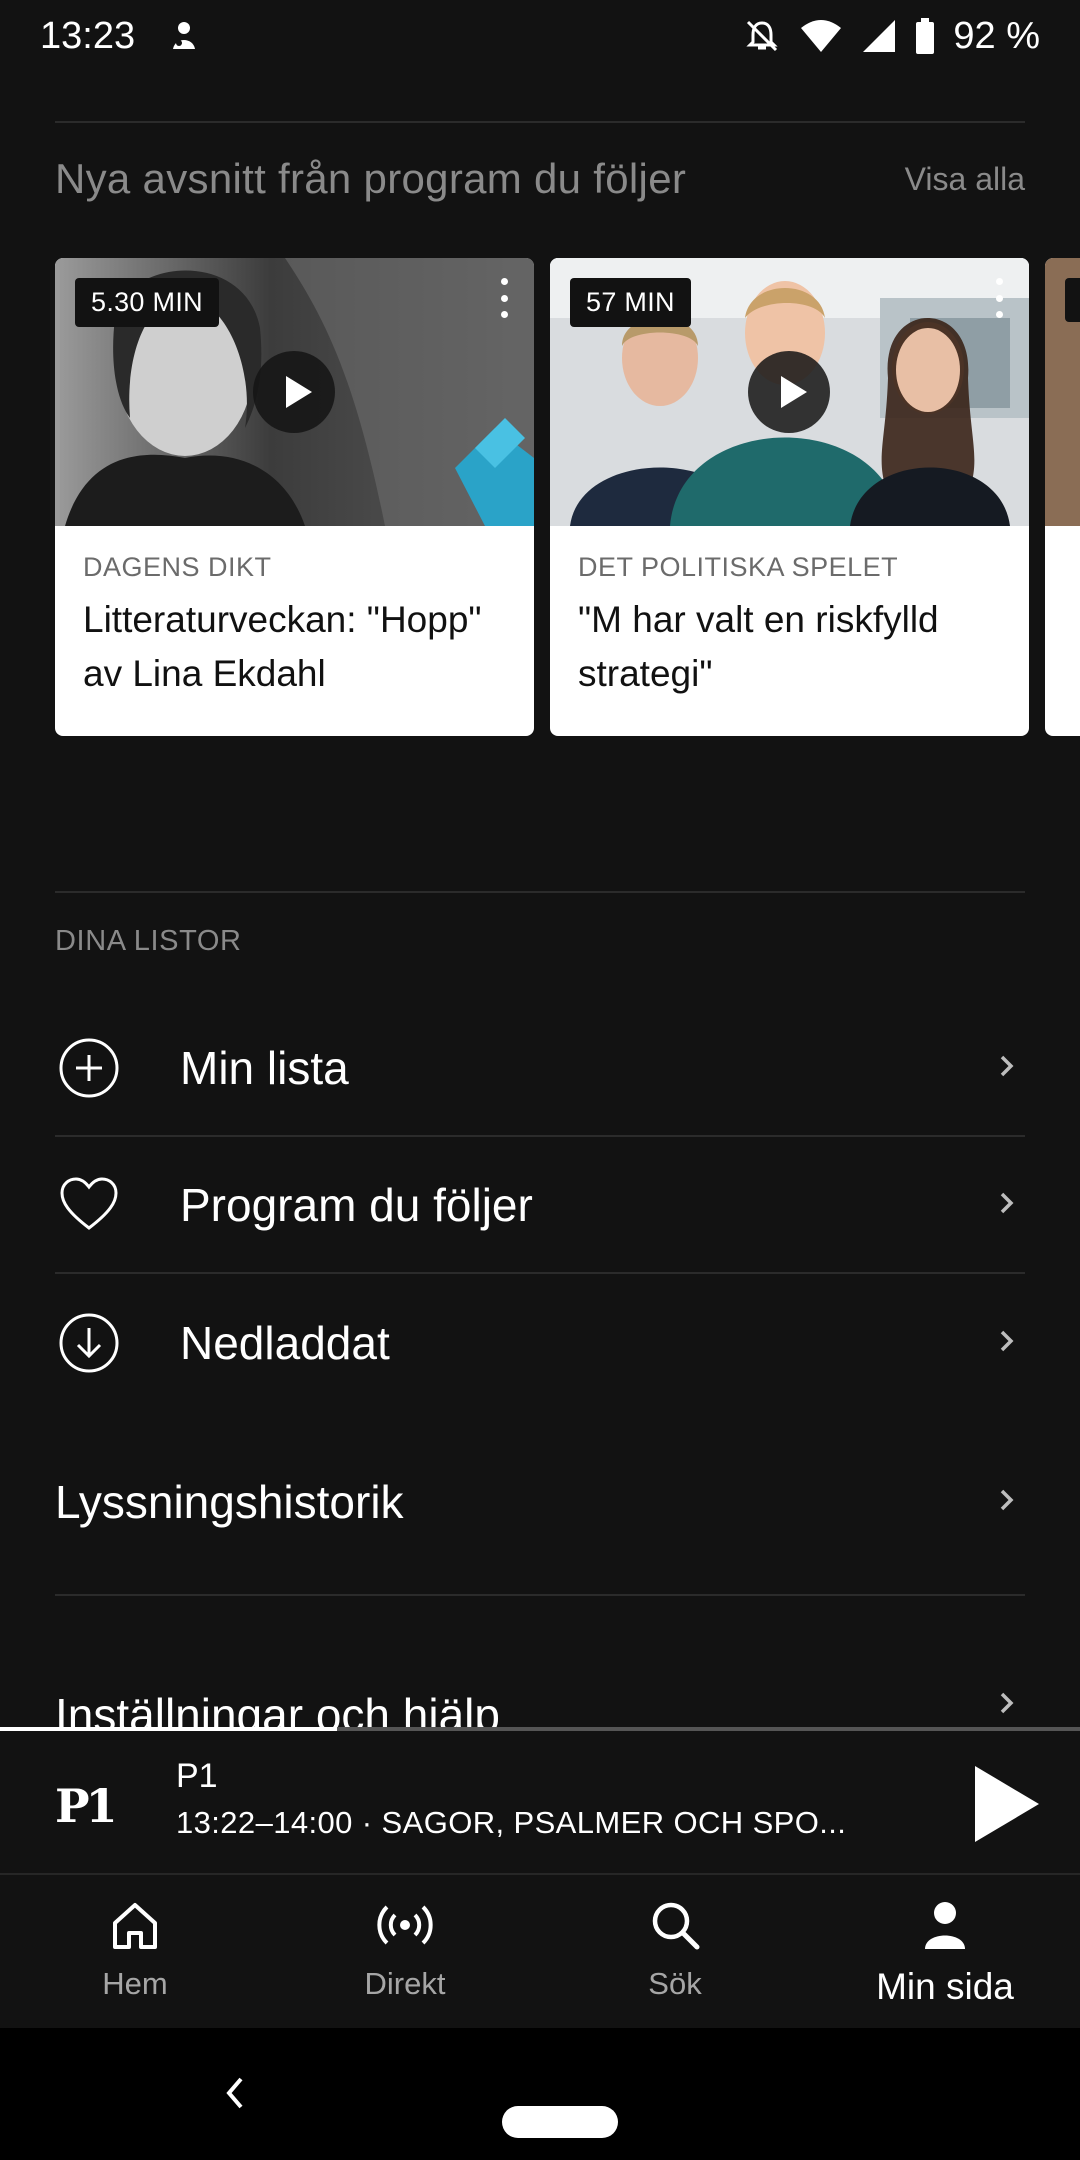  I want to click on plus-circle-icon, so click(89, 1068).